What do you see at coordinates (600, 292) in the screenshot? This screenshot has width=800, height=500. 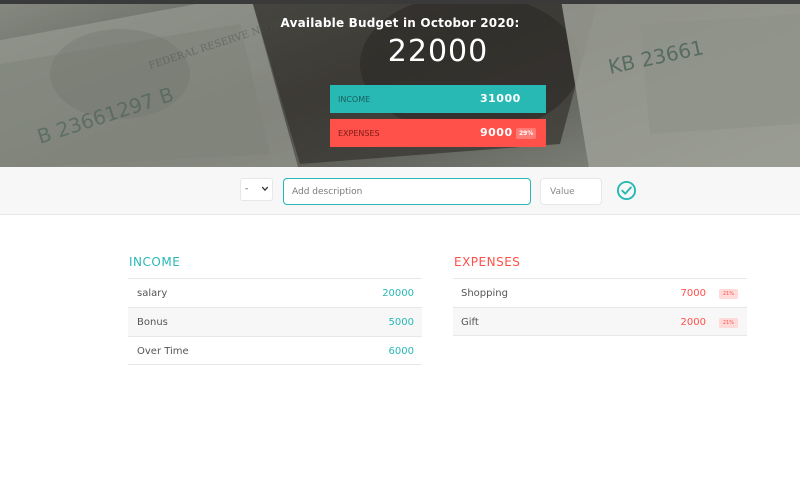 I see `expense-item: Shopping 7000 21%` at bounding box center [600, 292].